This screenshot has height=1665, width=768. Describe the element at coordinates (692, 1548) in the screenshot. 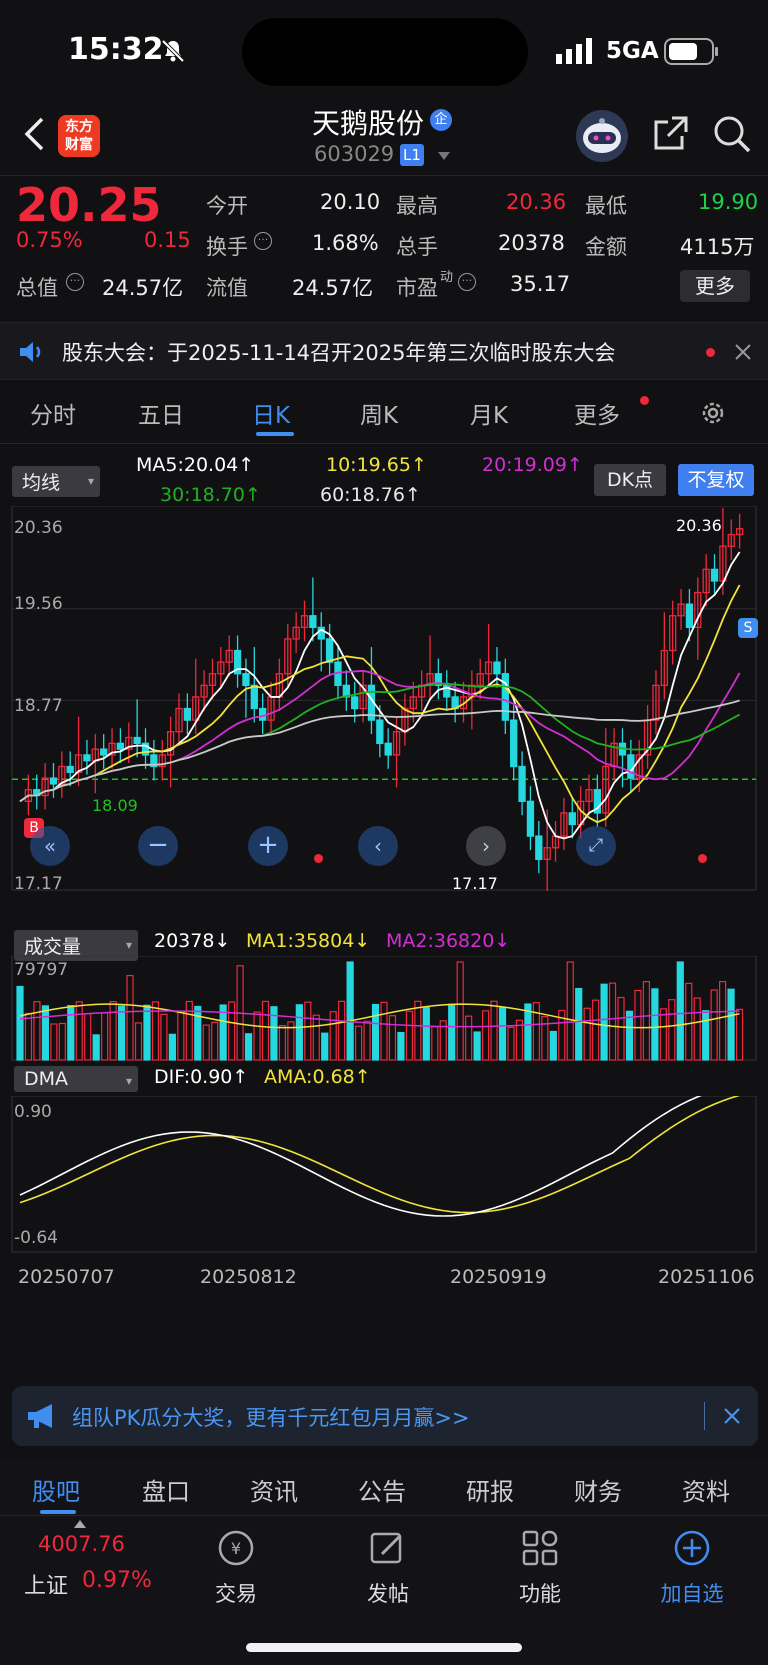

I see `add-watchlist-icon` at that location.